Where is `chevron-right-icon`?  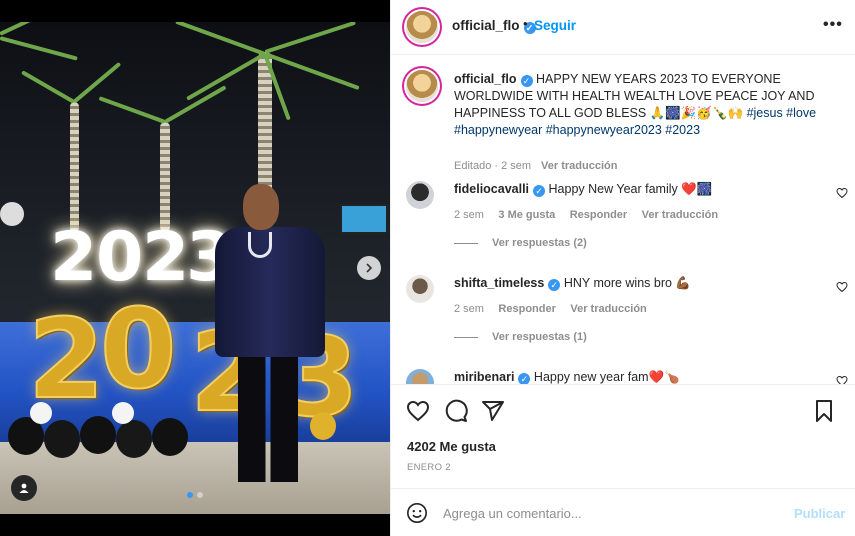 chevron-right-icon is located at coordinates (369, 268).